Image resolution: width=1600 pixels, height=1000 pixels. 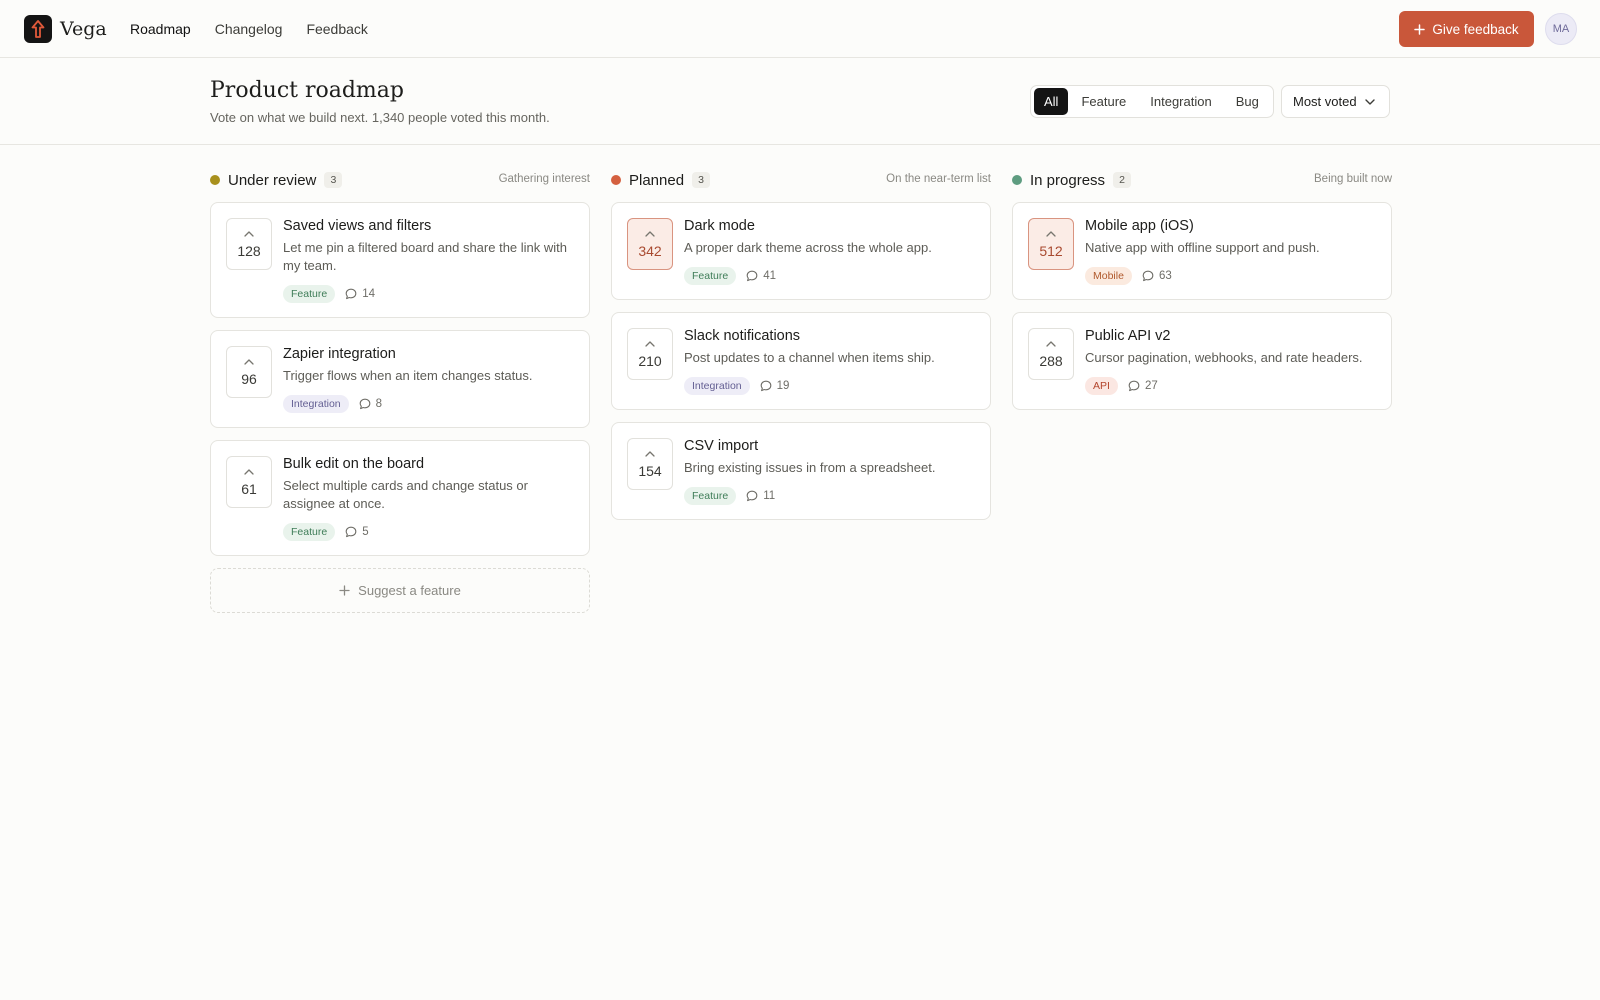 What do you see at coordinates (829, 496) in the screenshot?
I see `card-meta: Feature 11` at bounding box center [829, 496].